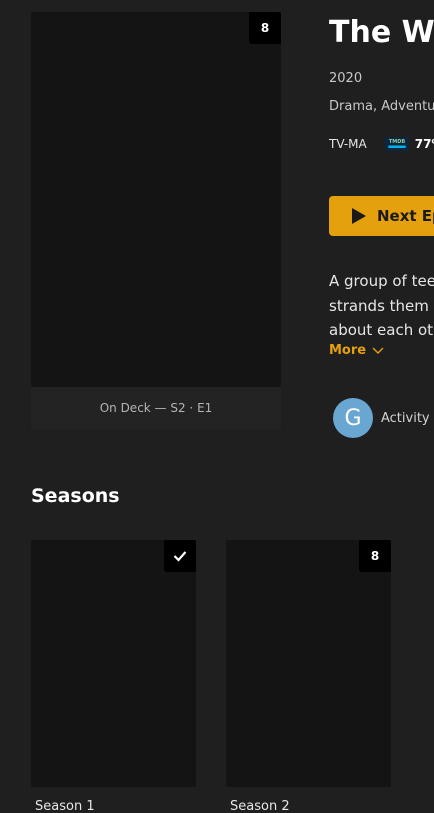  I want to click on svg-text: TMDB, so click(397, 142).